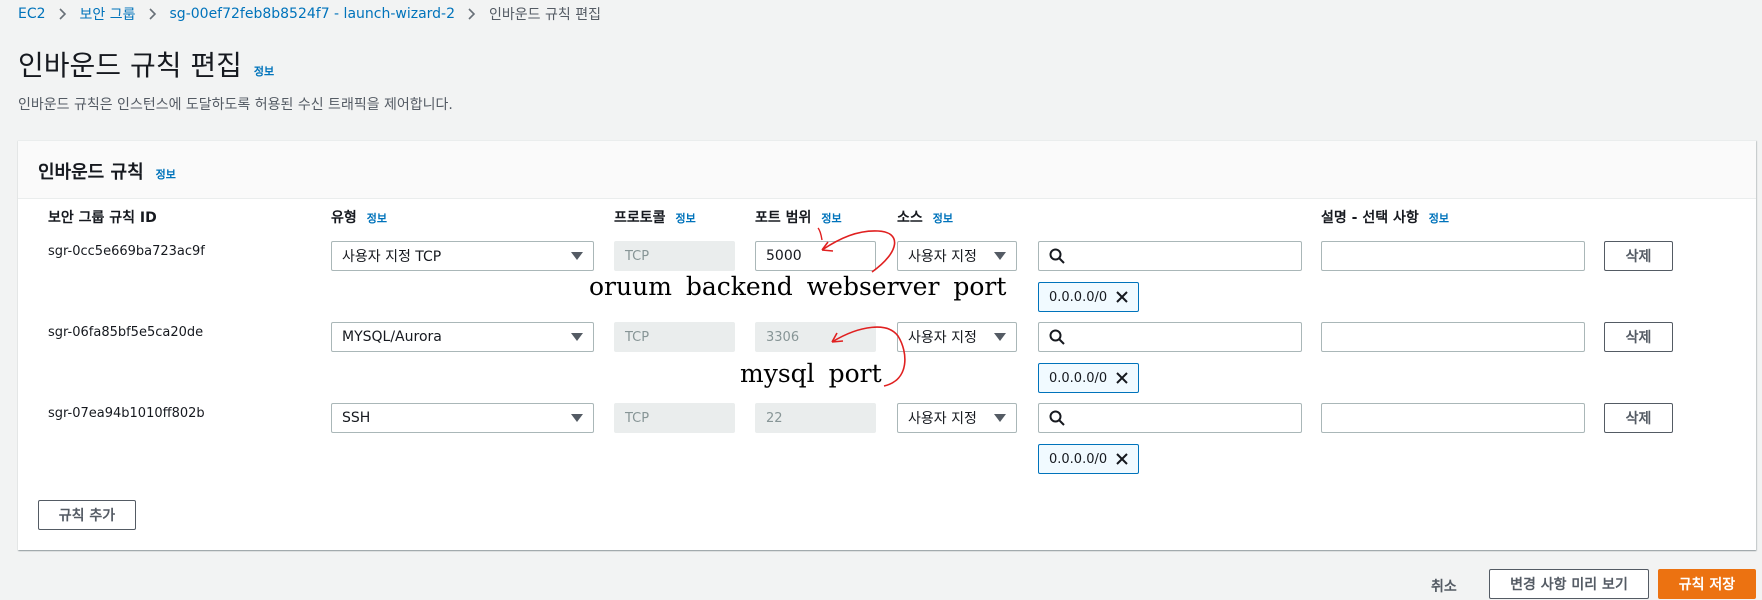 The height and width of the screenshot is (600, 1762). I want to click on cancel-button: 취소, so click(1444, 586).